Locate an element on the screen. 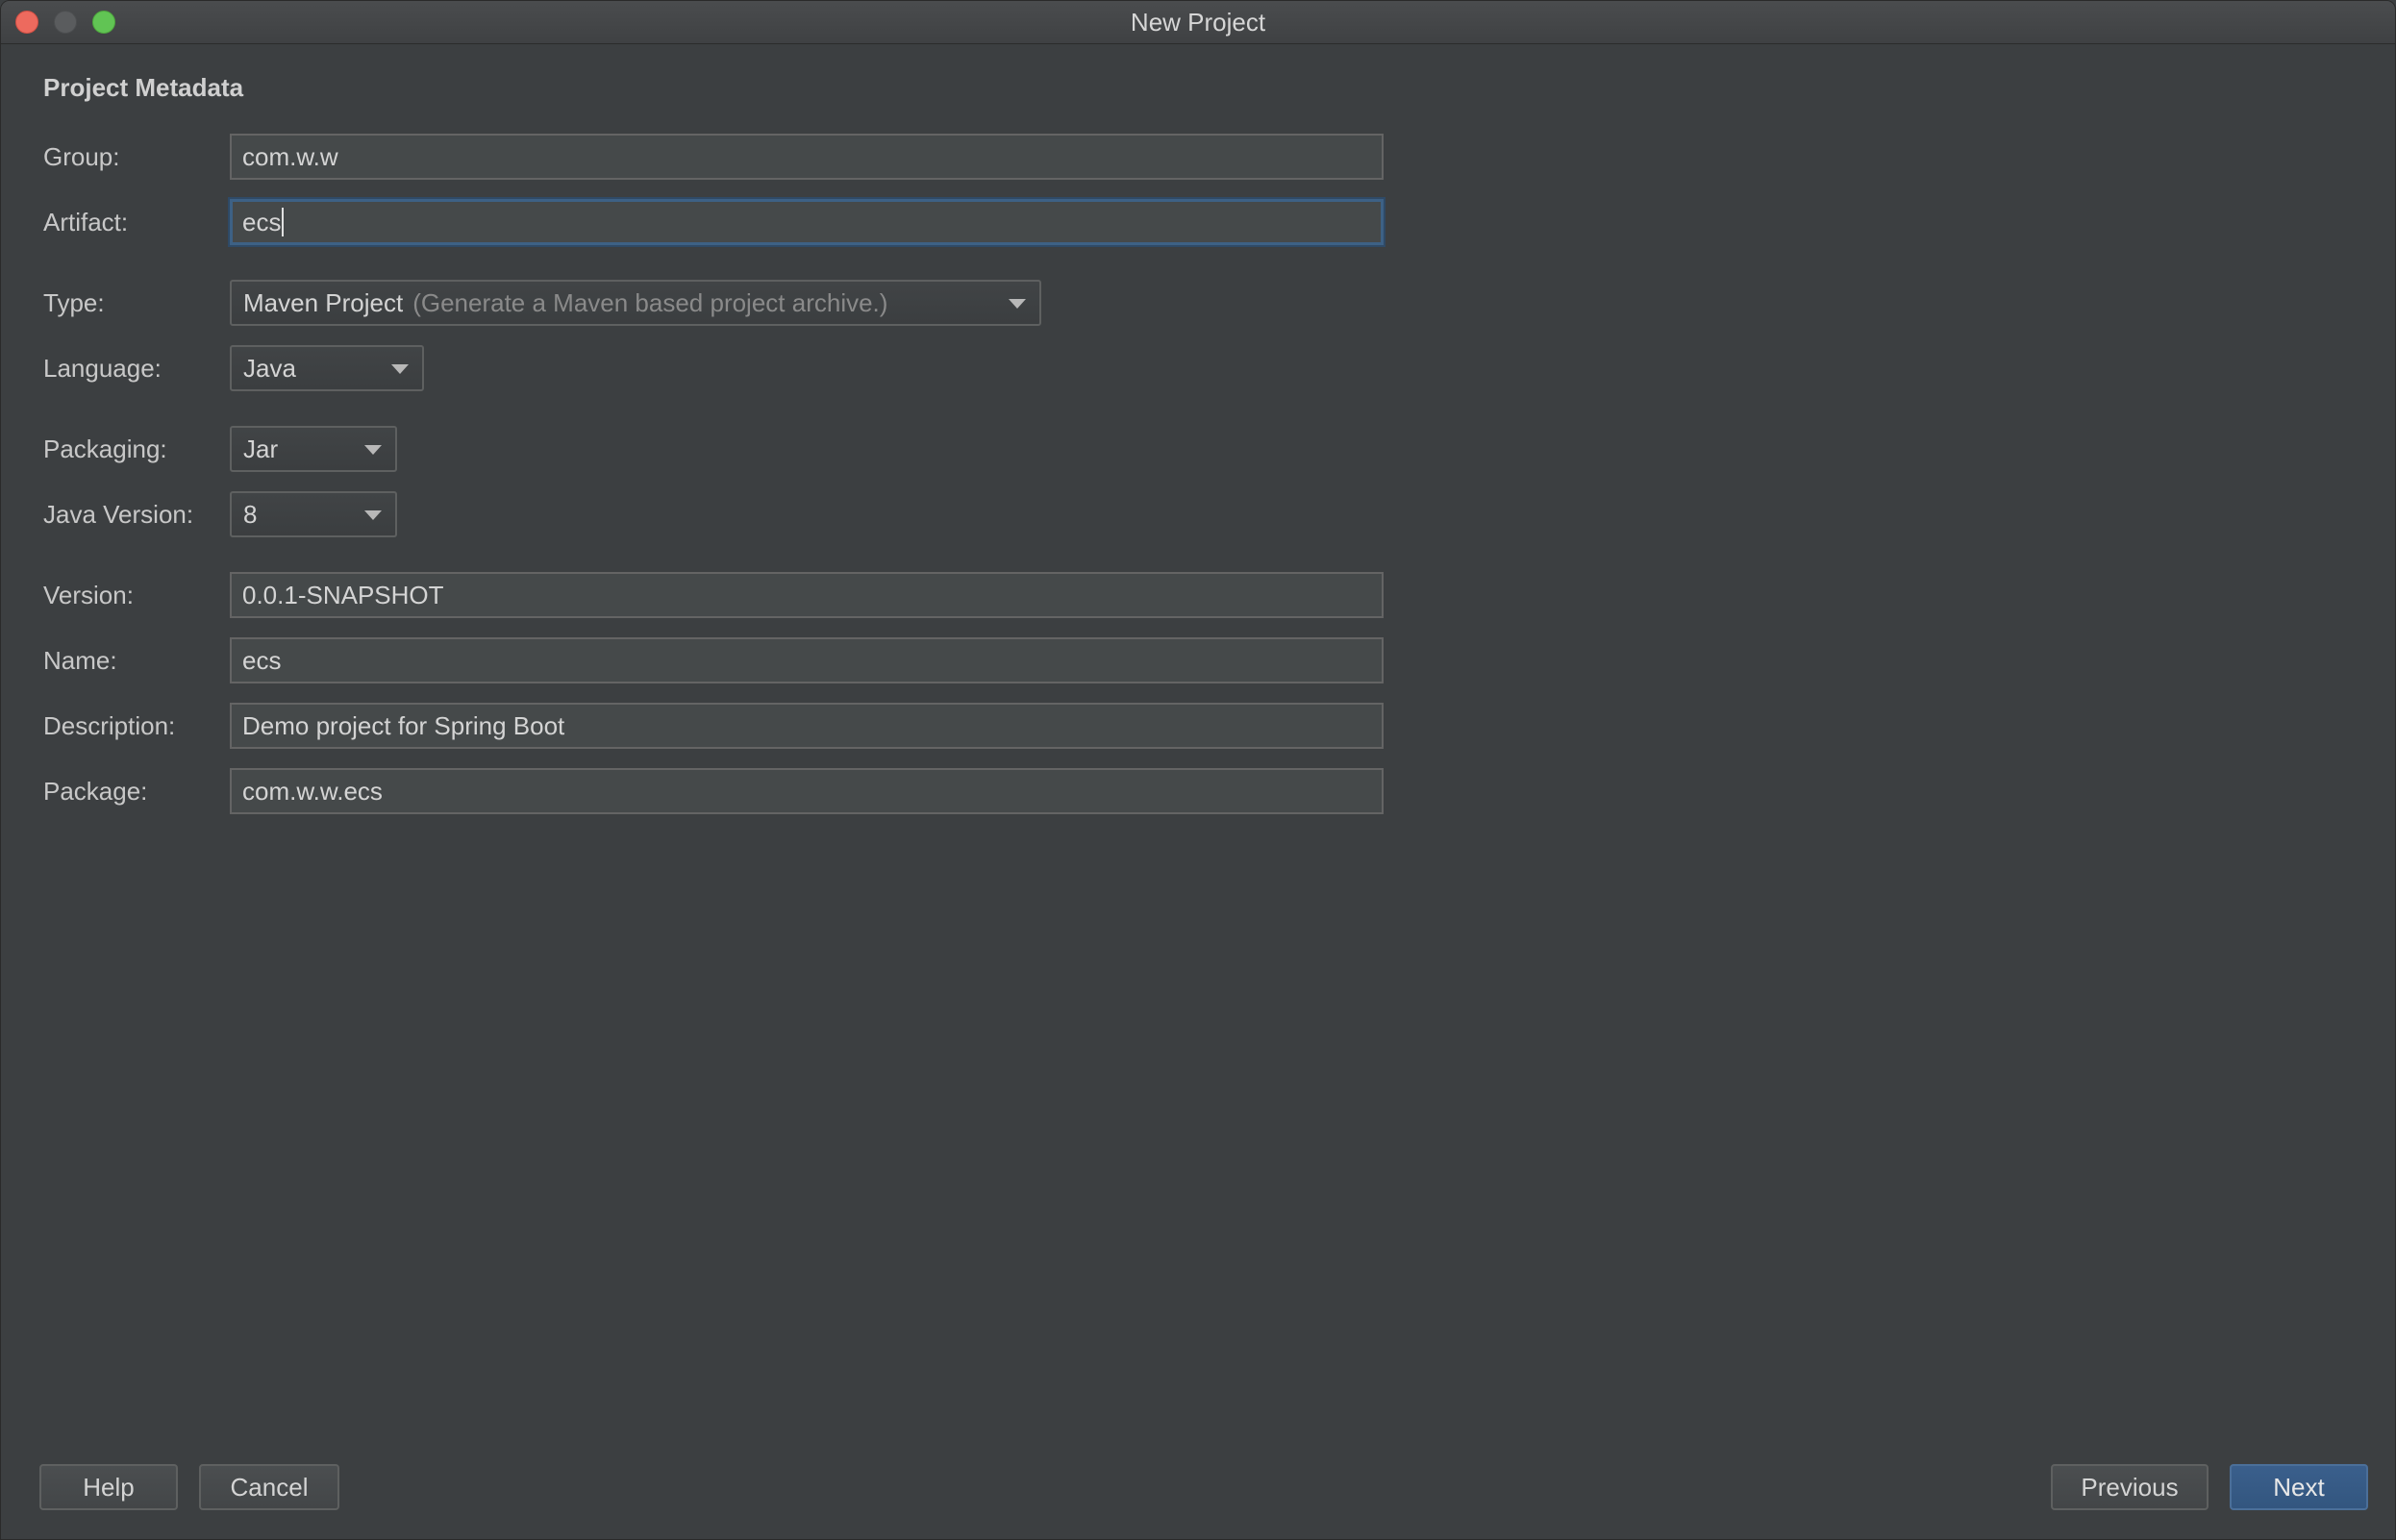 The width and height of the screenshot is (2396, 1540). previous-button: Previous is located at coordinates (2130, 1487).